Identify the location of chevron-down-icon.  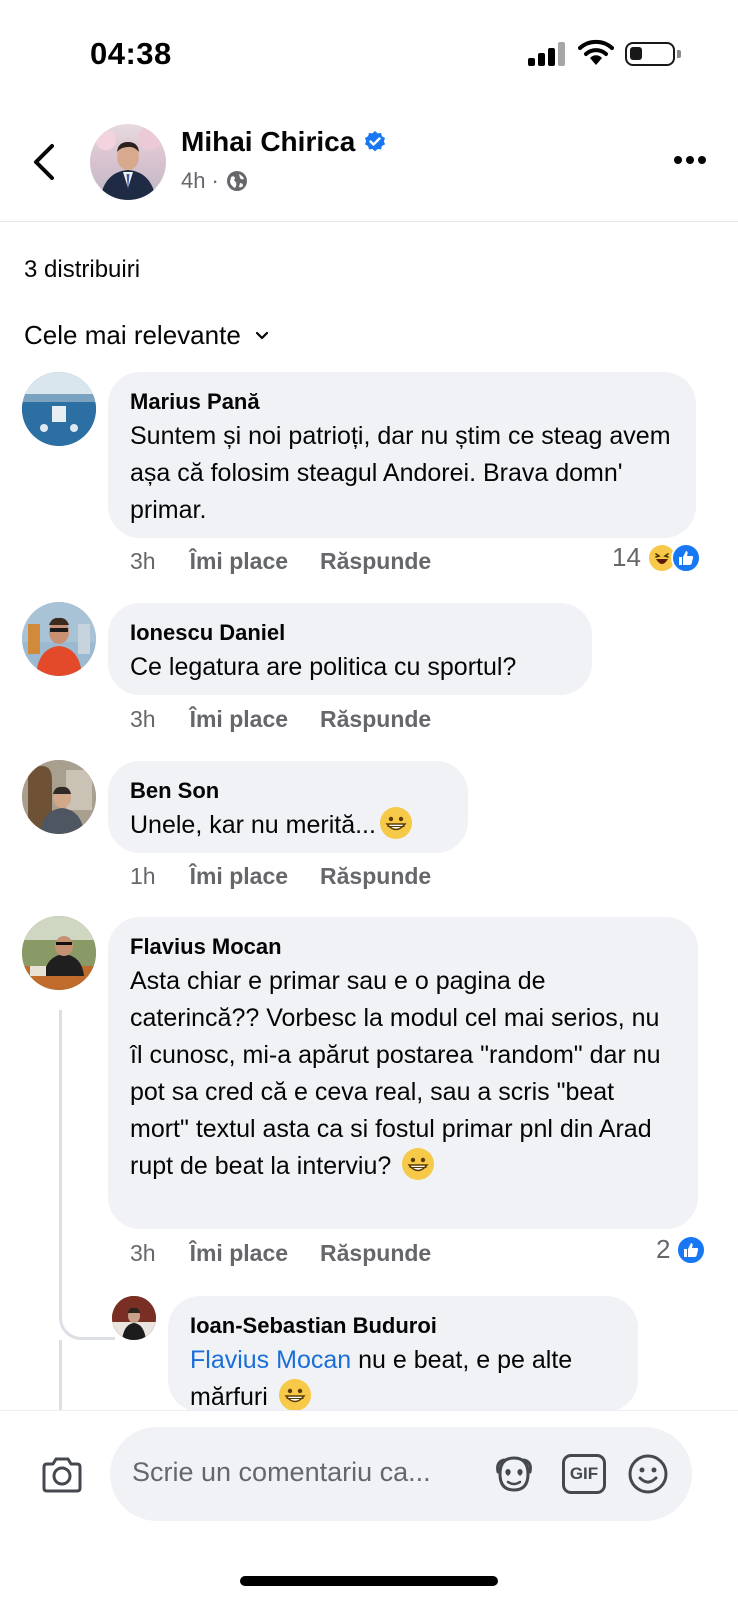
(261, 335).